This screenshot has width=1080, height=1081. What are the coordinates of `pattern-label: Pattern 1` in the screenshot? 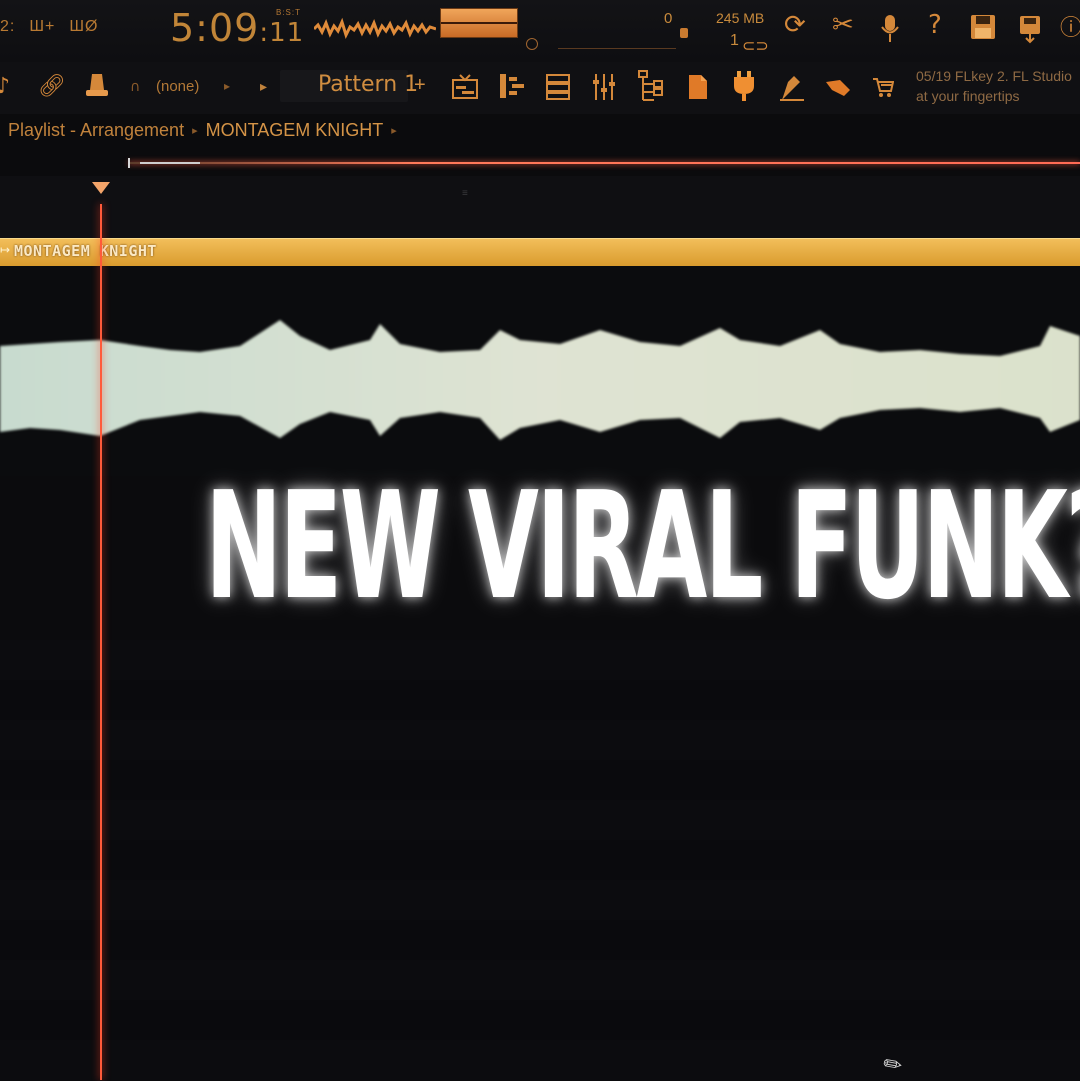 It's located at (368, 84).